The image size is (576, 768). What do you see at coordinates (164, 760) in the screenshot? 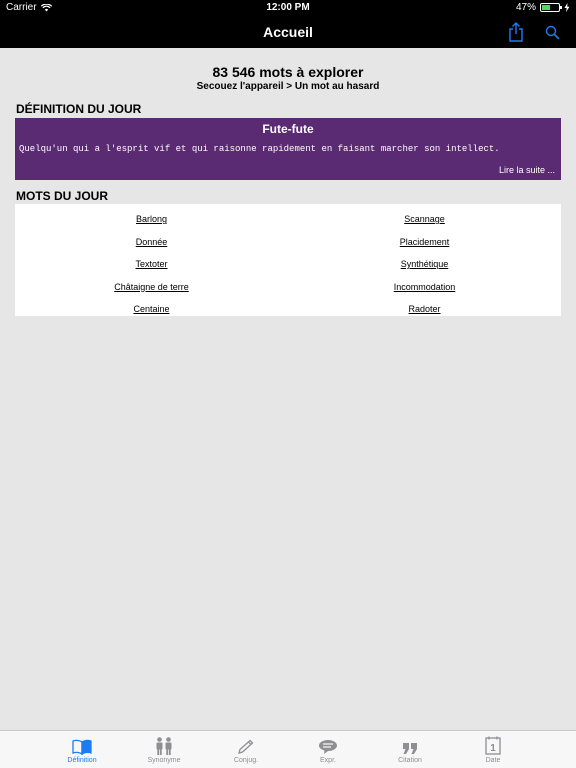
I see `tab-label: Synonyme` at bounding box center [164, 760].